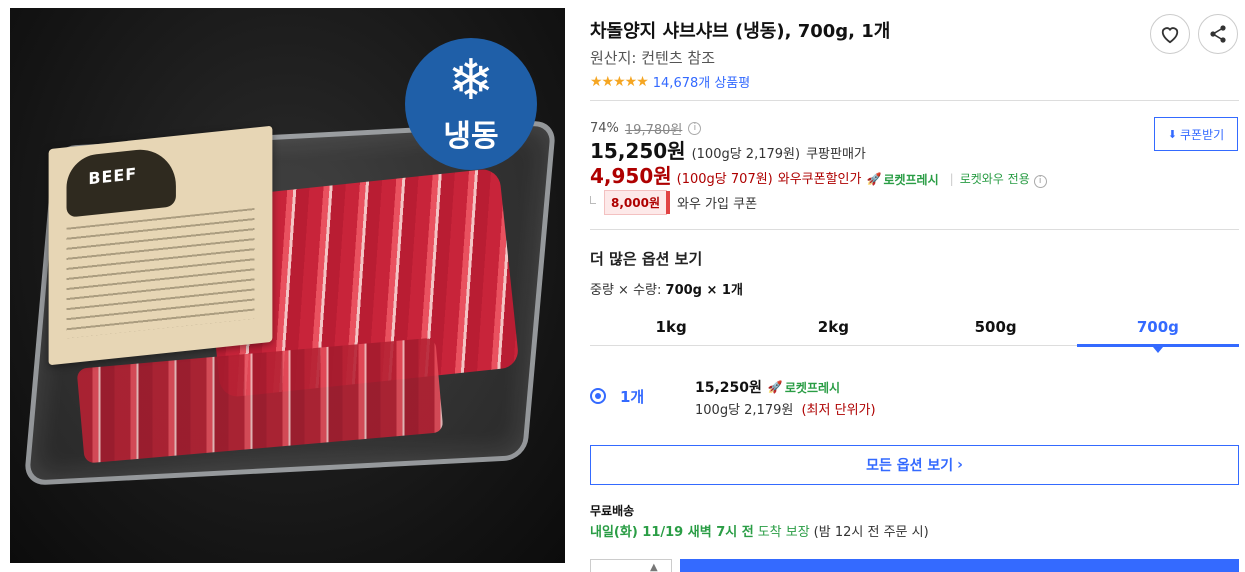  I want to click on frozen-badge-text: 냉동, so click(471, 136).